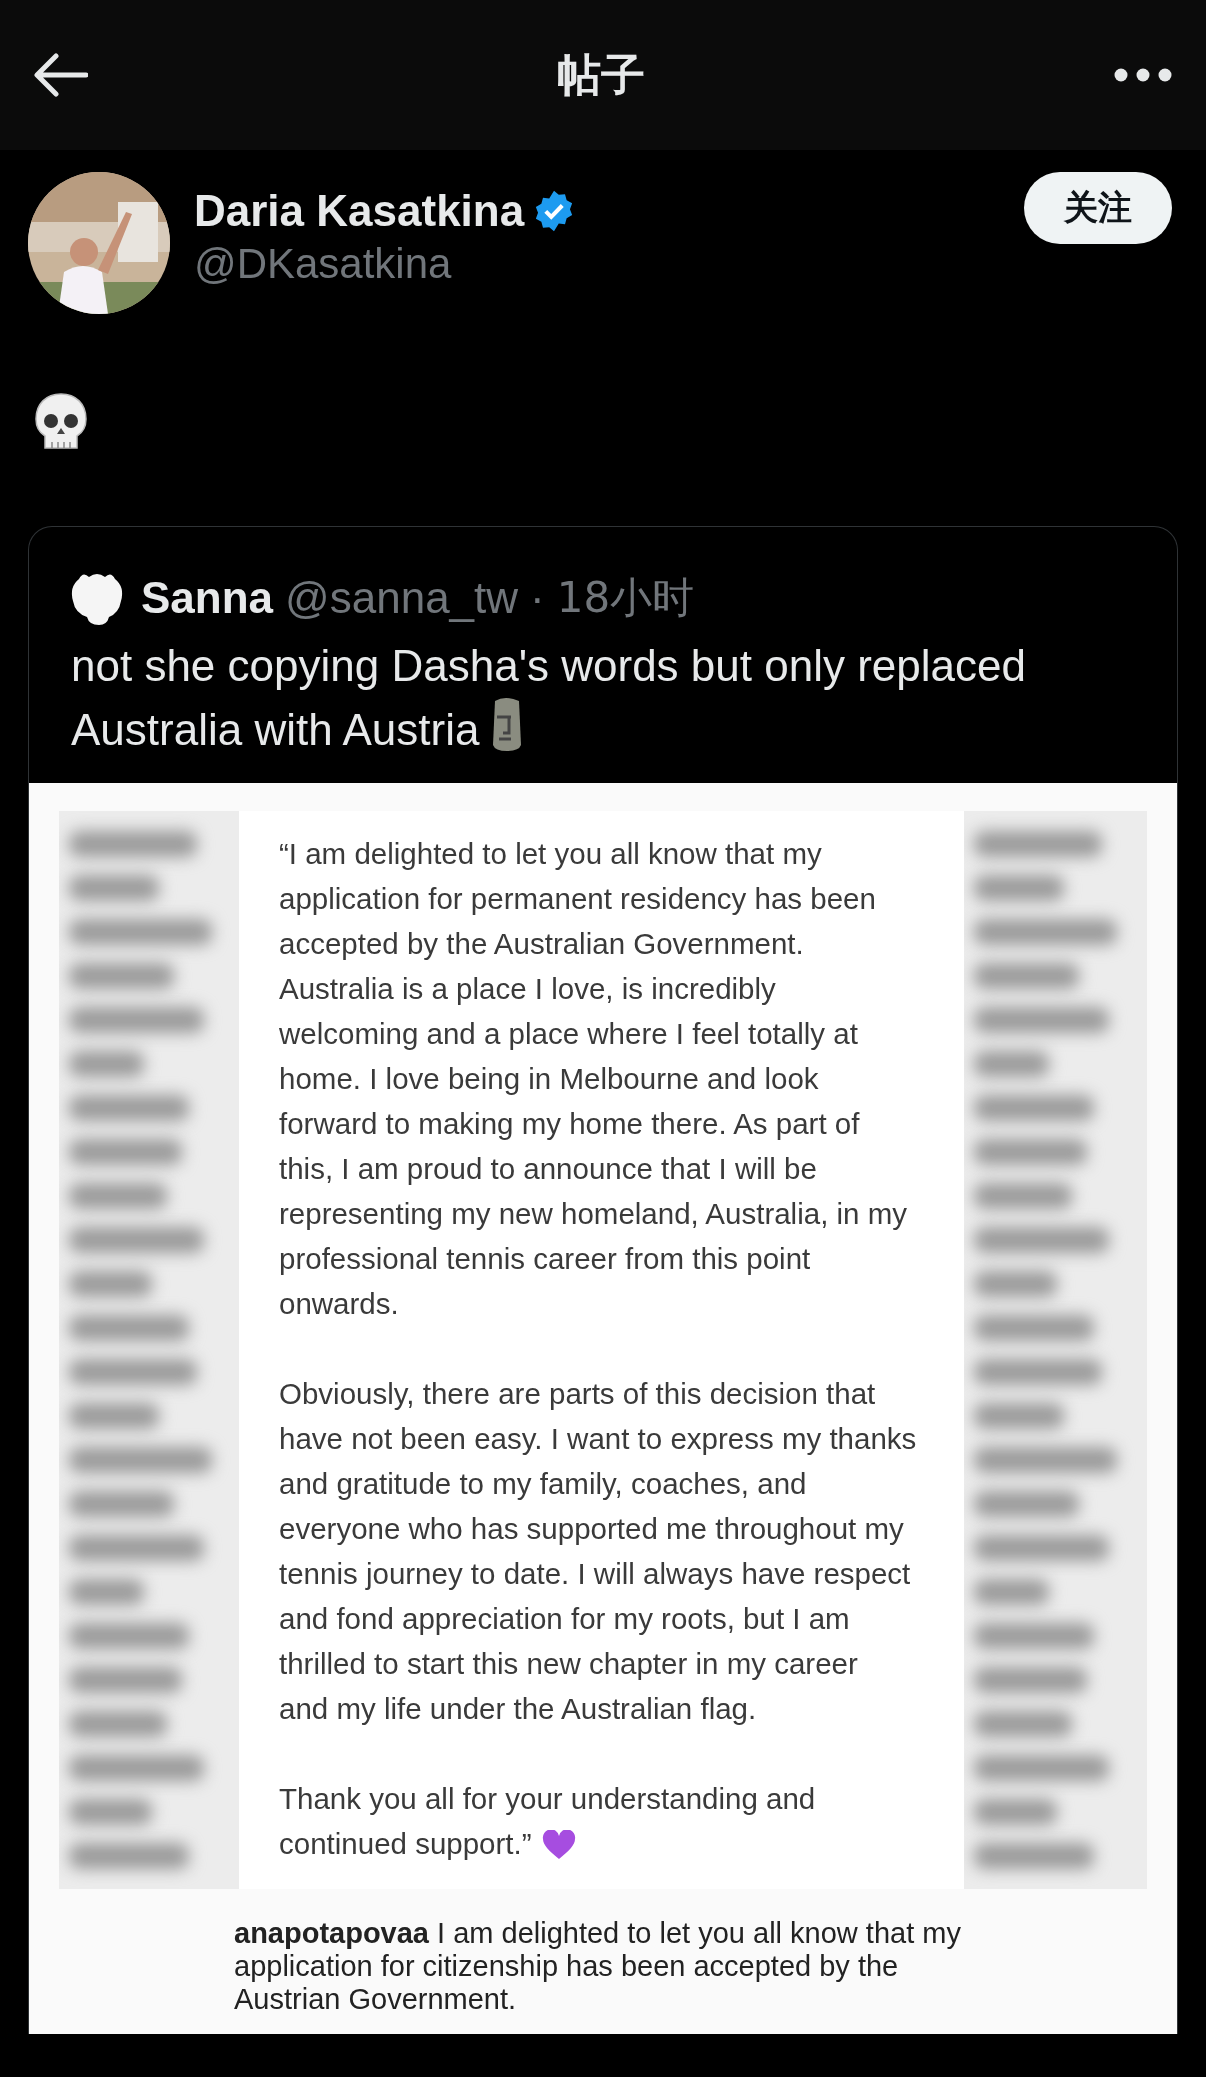 The height and width of the screenshot is (2077, 1206). I want to click on caption-text: anapotapovaa I am delighted to let you all know that my application for citizenship has been accepted by the Austrian Government., so click(597, 1966).